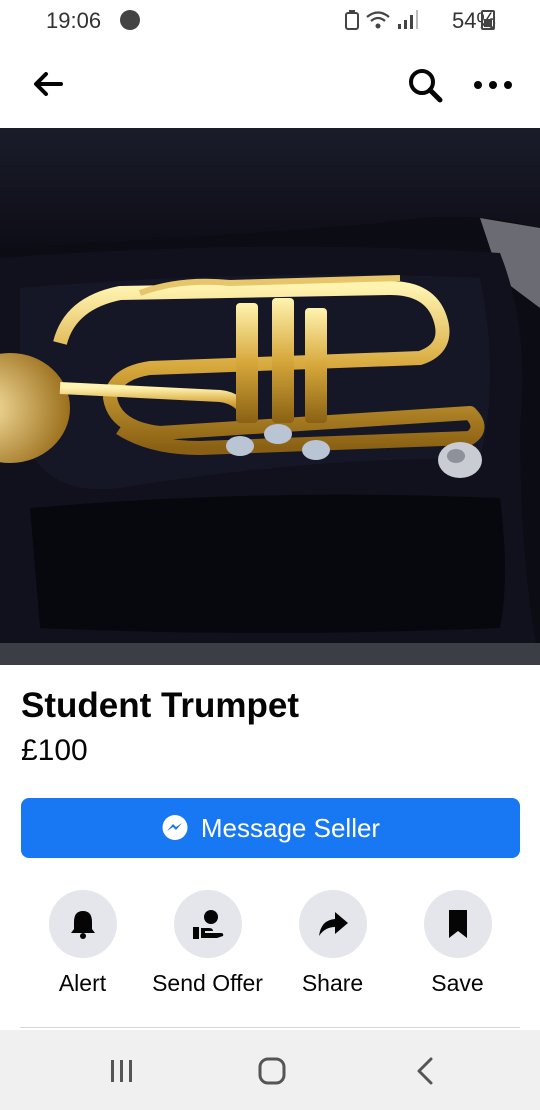 The width and height of the screenshot is (540, 1110). I want to click on listing-title: Student Trumpet, so click(160, 705).